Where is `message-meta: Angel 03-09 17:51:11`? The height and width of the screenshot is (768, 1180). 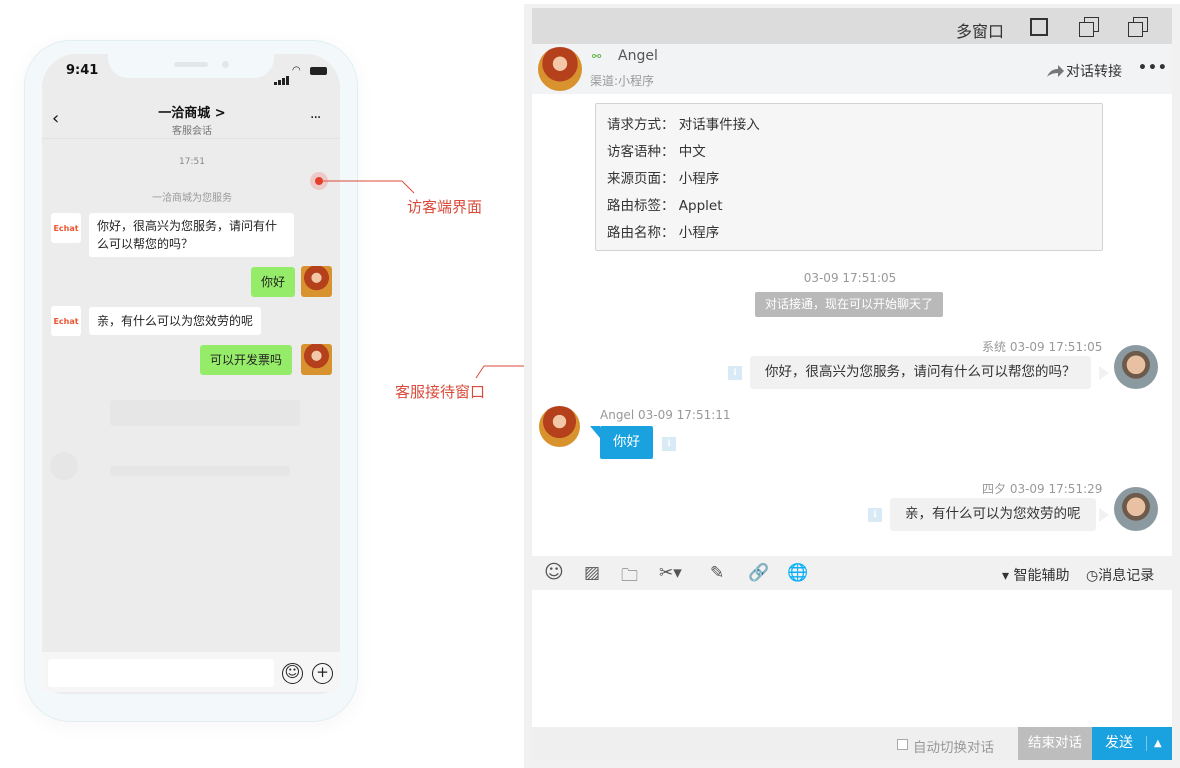
message-meta: Angel 03-09 17:51:11 is located at coordinates (665, 415).